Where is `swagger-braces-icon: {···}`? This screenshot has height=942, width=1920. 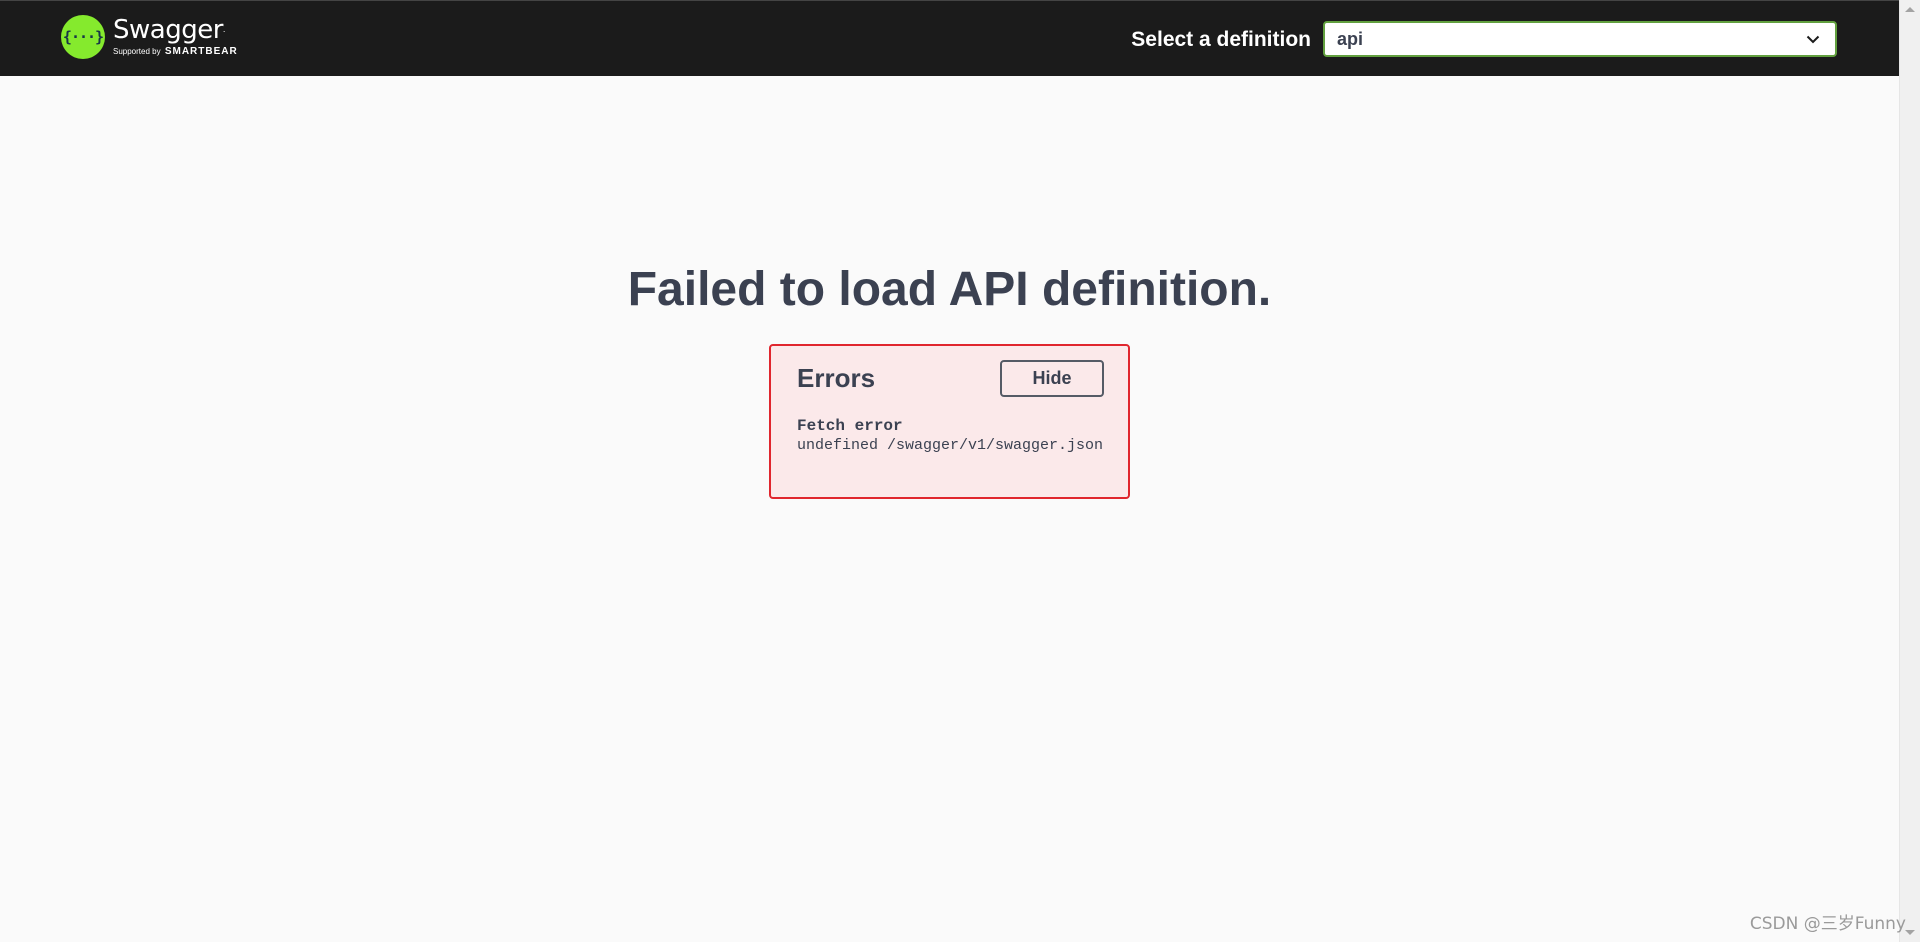
swagger-braces-icon: {···} is located at coordinates (83, 37).